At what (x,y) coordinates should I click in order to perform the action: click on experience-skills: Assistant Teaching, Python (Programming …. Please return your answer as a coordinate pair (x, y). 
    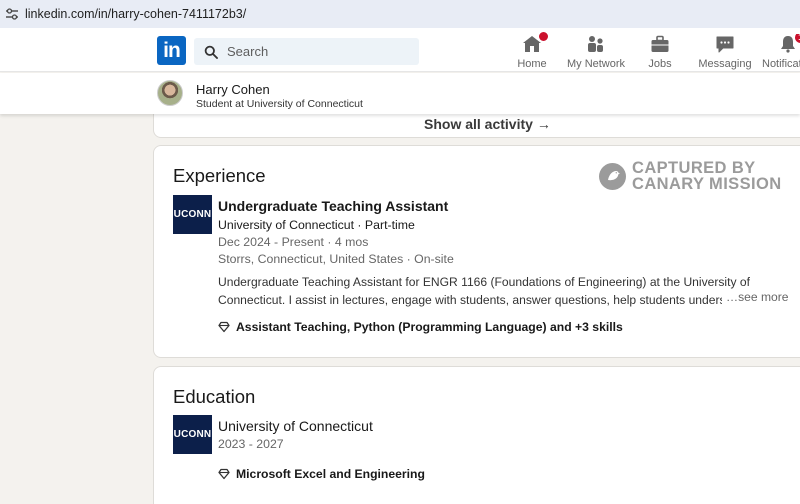
    Looking at the image, I should click on (420, 327).